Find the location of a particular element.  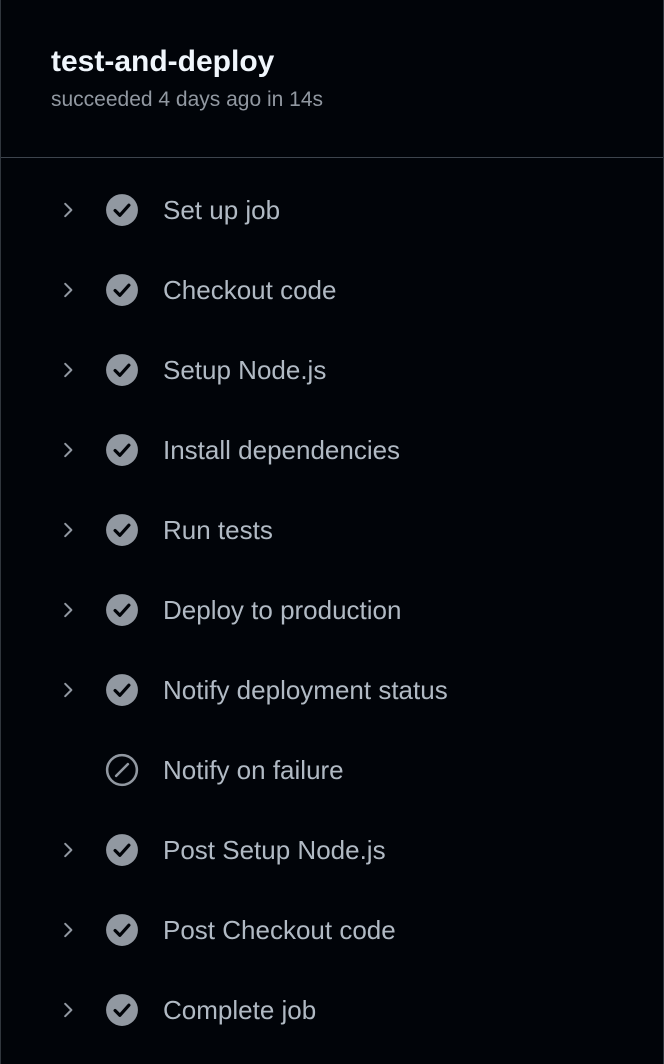

step-row: Post Checkout code is located at coordinates (332, 930).